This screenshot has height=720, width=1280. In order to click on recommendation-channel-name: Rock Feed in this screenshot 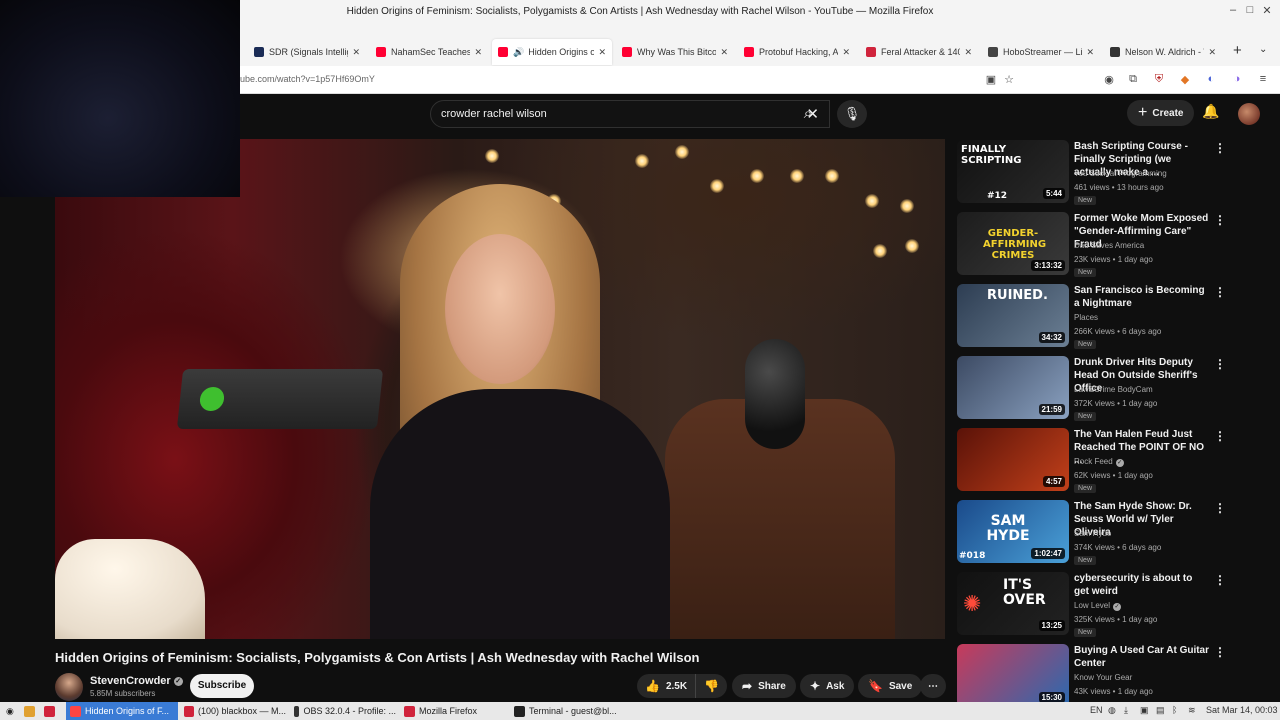, I will do `click(1093, 461)`.